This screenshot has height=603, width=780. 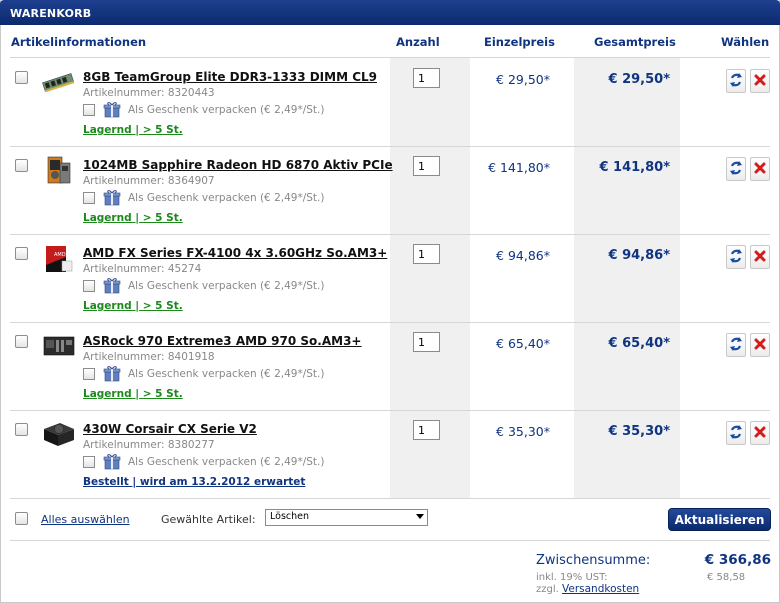 I want to click on unit-price: € 94,86*, so click(x=523, y=255).